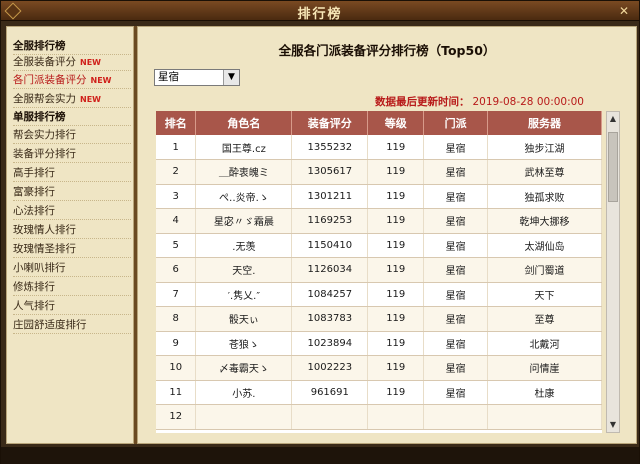  I want to click on sidebar-item: 全服帮会实力 NEW, so click(72, 100).